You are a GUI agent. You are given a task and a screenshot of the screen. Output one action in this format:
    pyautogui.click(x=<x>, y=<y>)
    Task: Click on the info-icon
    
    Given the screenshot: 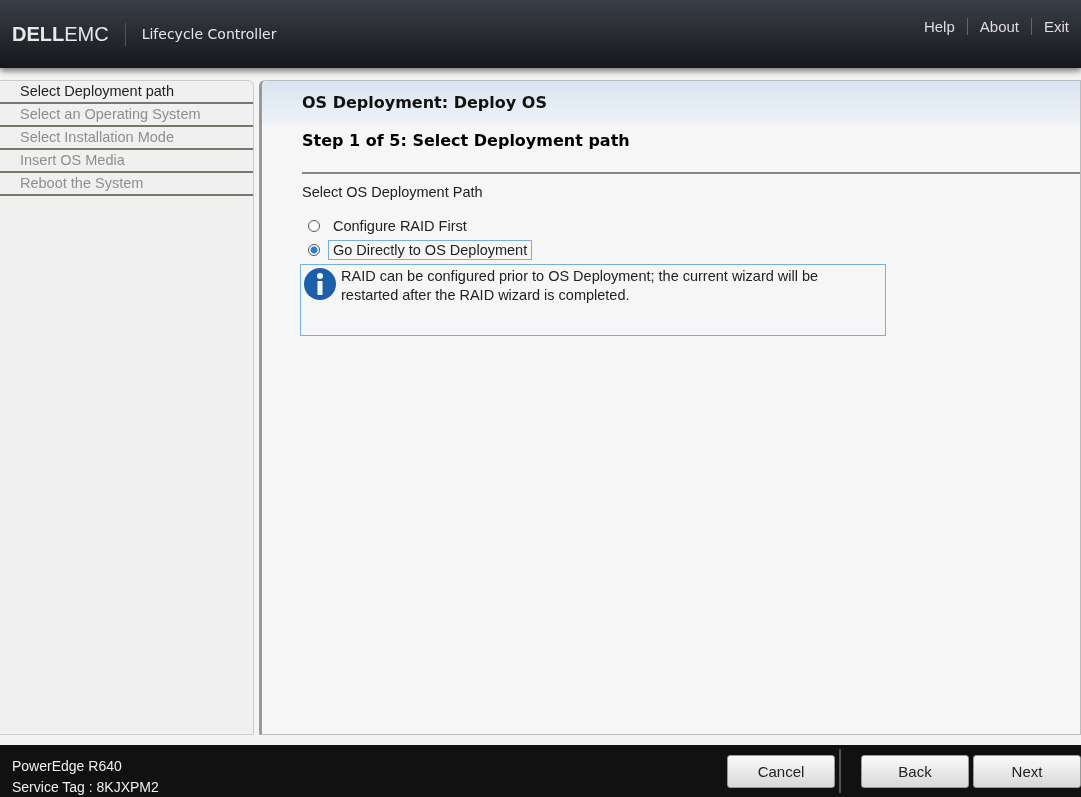 What is the action you would take?
    pyautogui.click(x=320, y=284)
    